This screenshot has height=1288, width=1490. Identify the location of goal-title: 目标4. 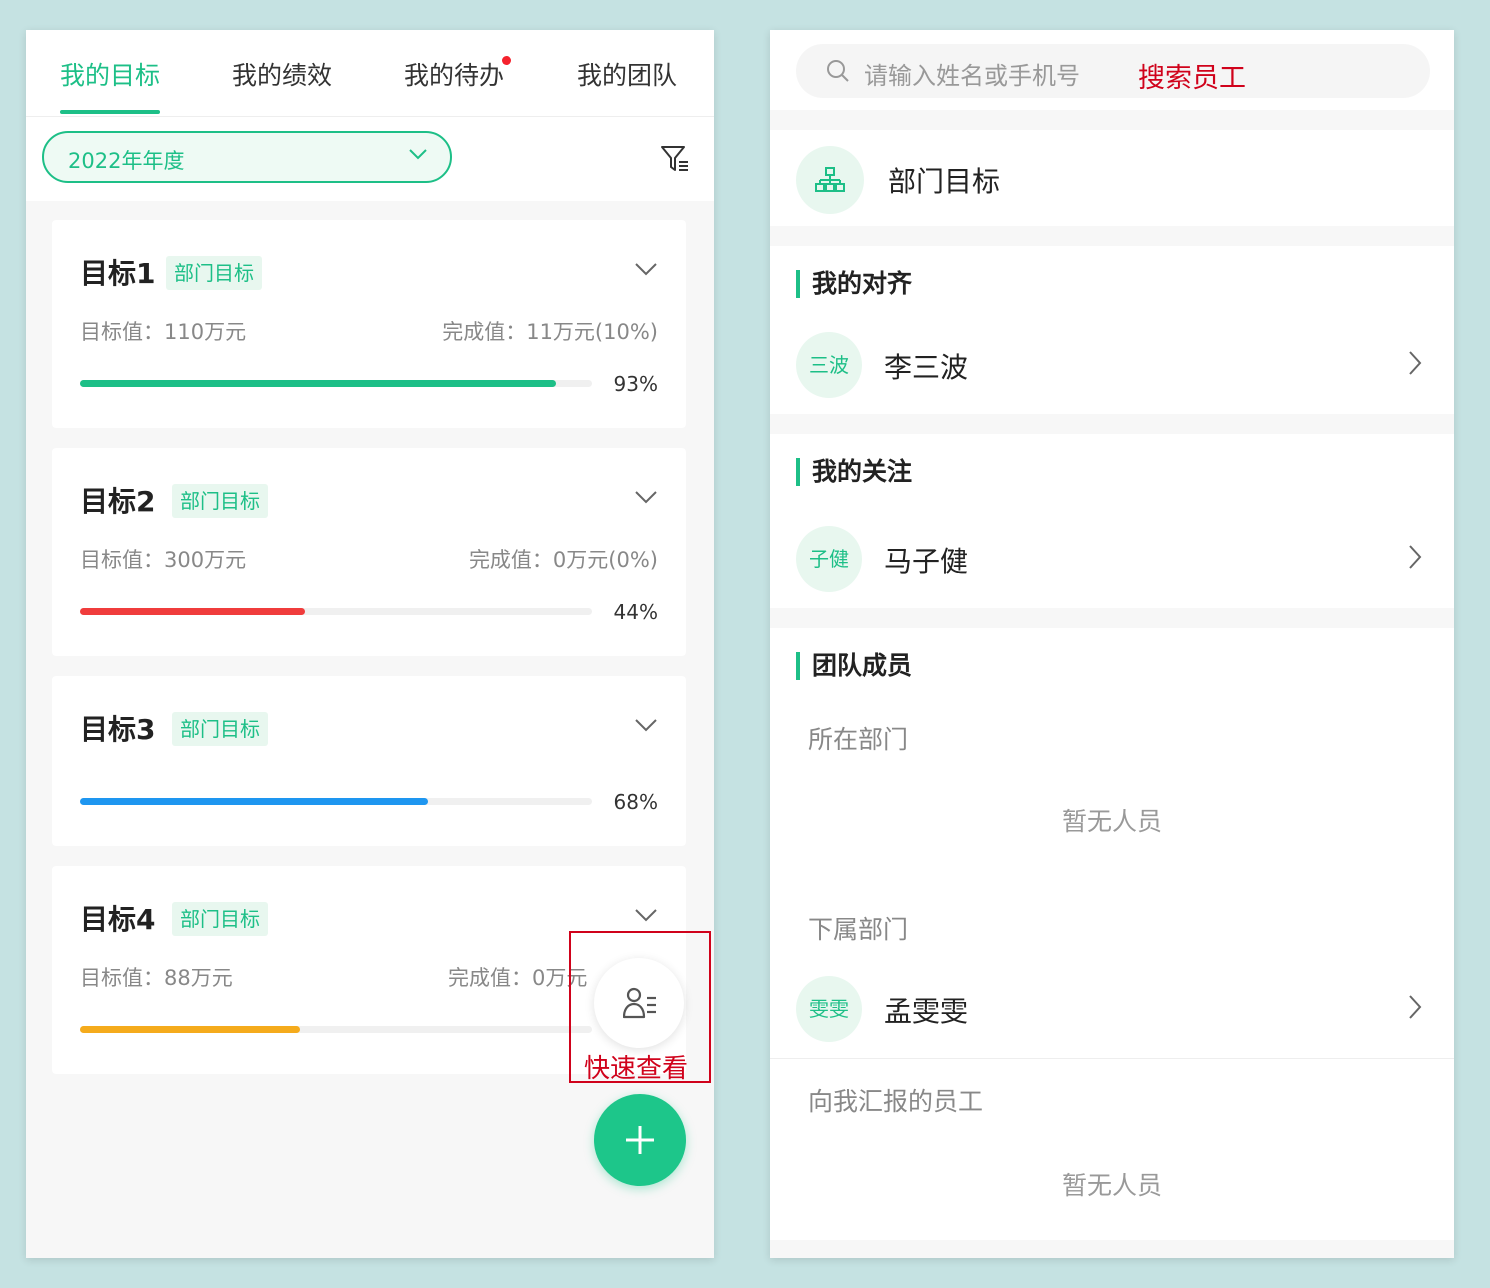
(118, 919).